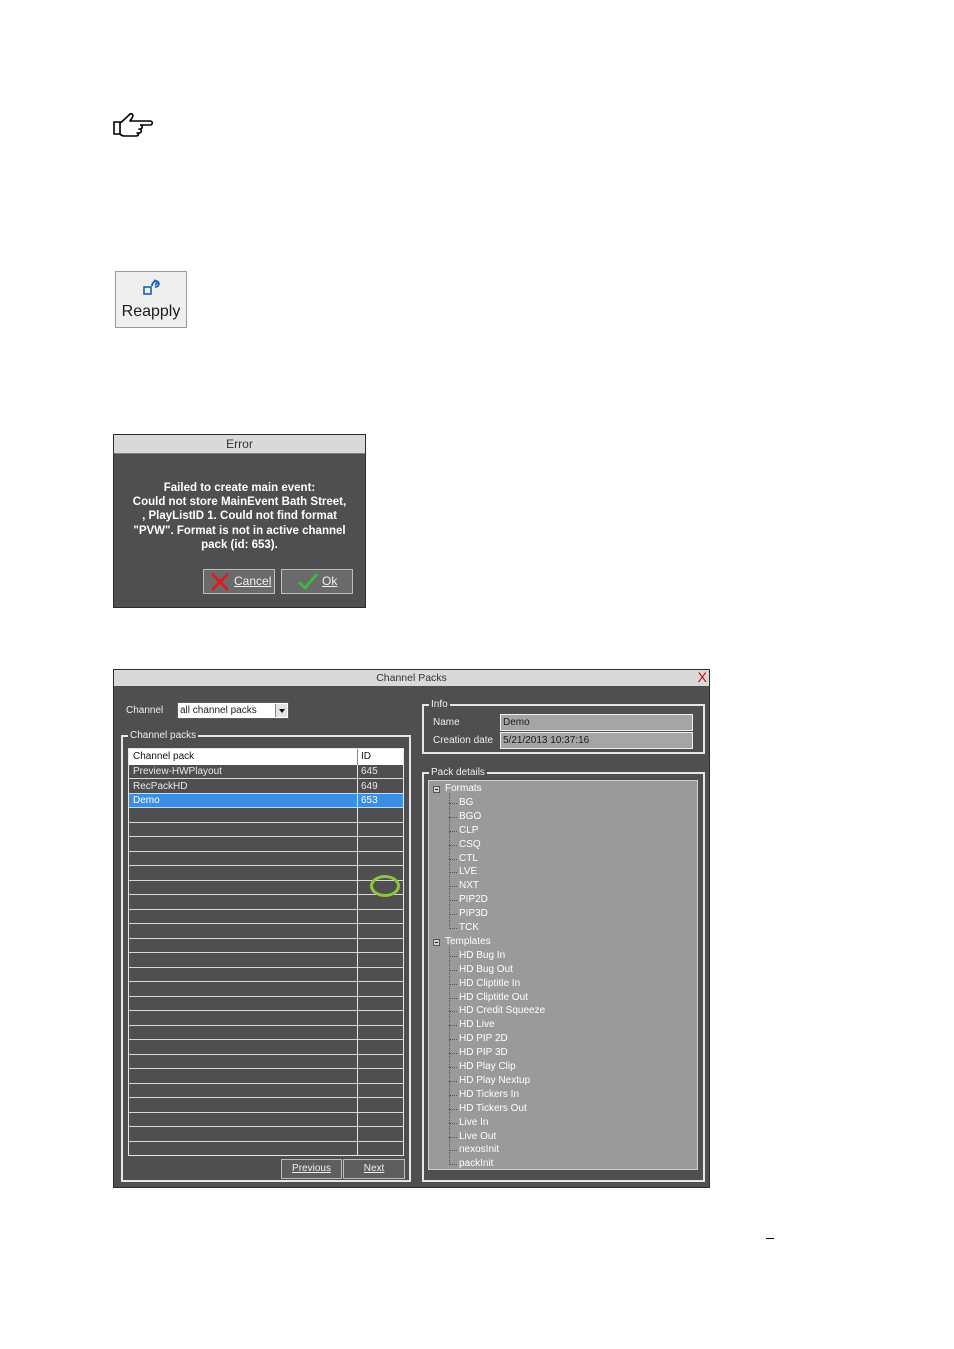  Describe the element at coordinates (468, 942) in the screenshot. I see `tree-node-templates: Templates` at that location.